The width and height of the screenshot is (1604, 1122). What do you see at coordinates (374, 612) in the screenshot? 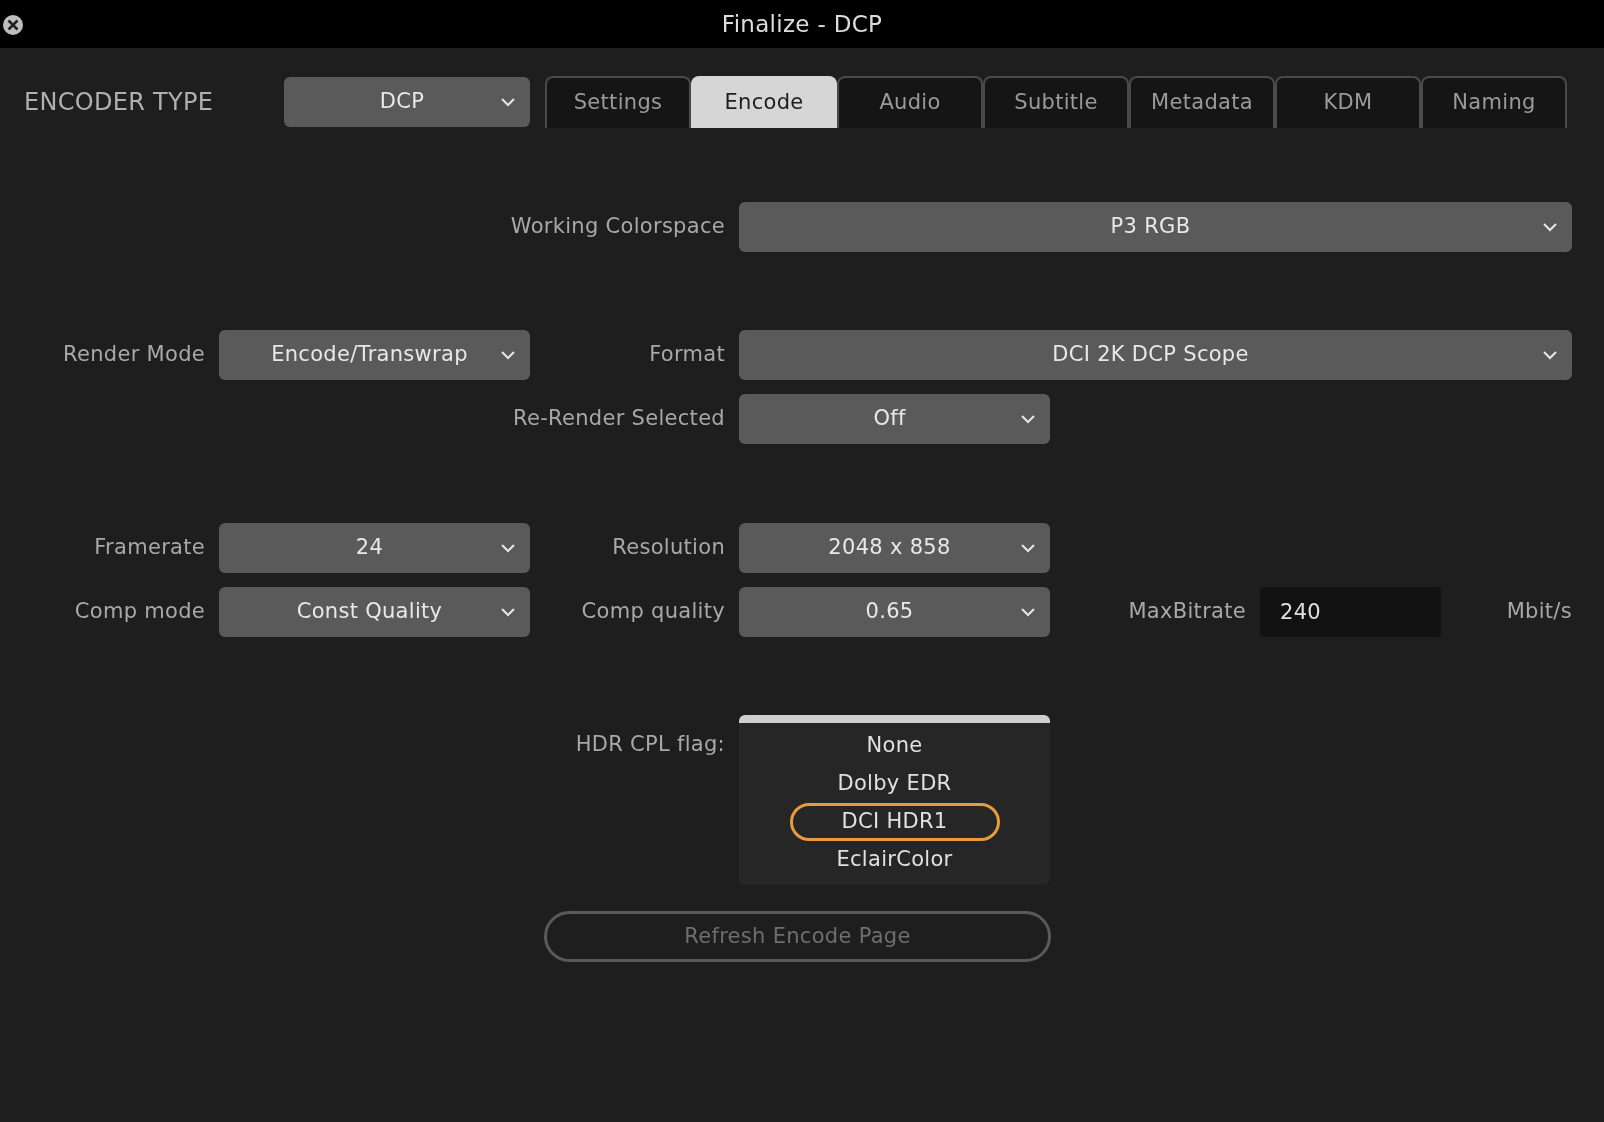
I see `dropdown: Const Quality` at bounding box center [374, 612].